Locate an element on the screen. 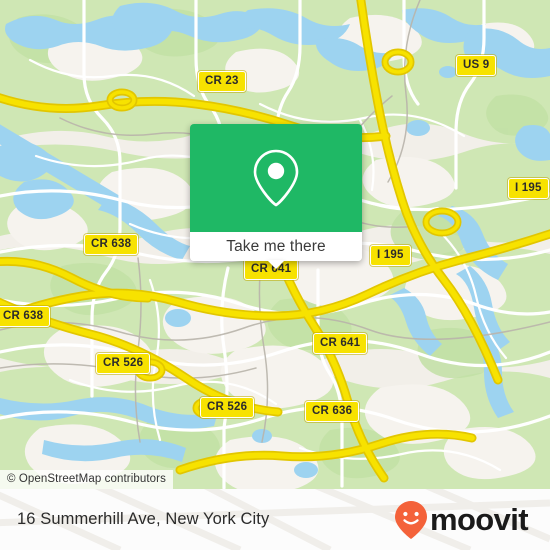 This screenshot has height=550, width=550. place-card-footer: Take me there is located at coordinates (276, 250).